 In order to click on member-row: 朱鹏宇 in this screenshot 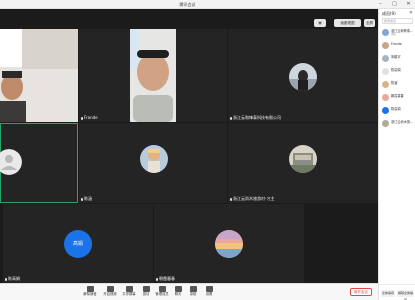, I will do `click(397, 58)`.